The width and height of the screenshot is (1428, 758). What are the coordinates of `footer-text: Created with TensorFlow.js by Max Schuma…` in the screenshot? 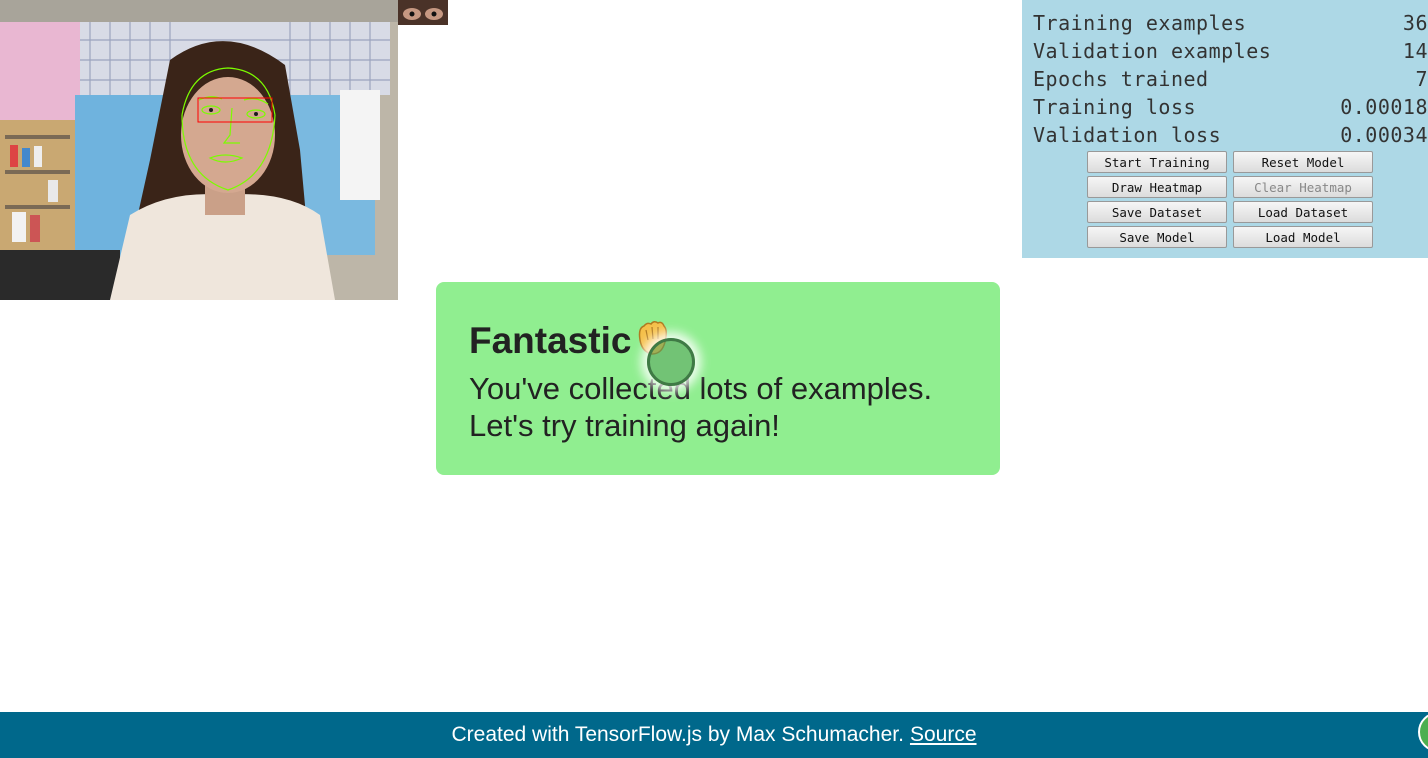 It's located at (677, 734).